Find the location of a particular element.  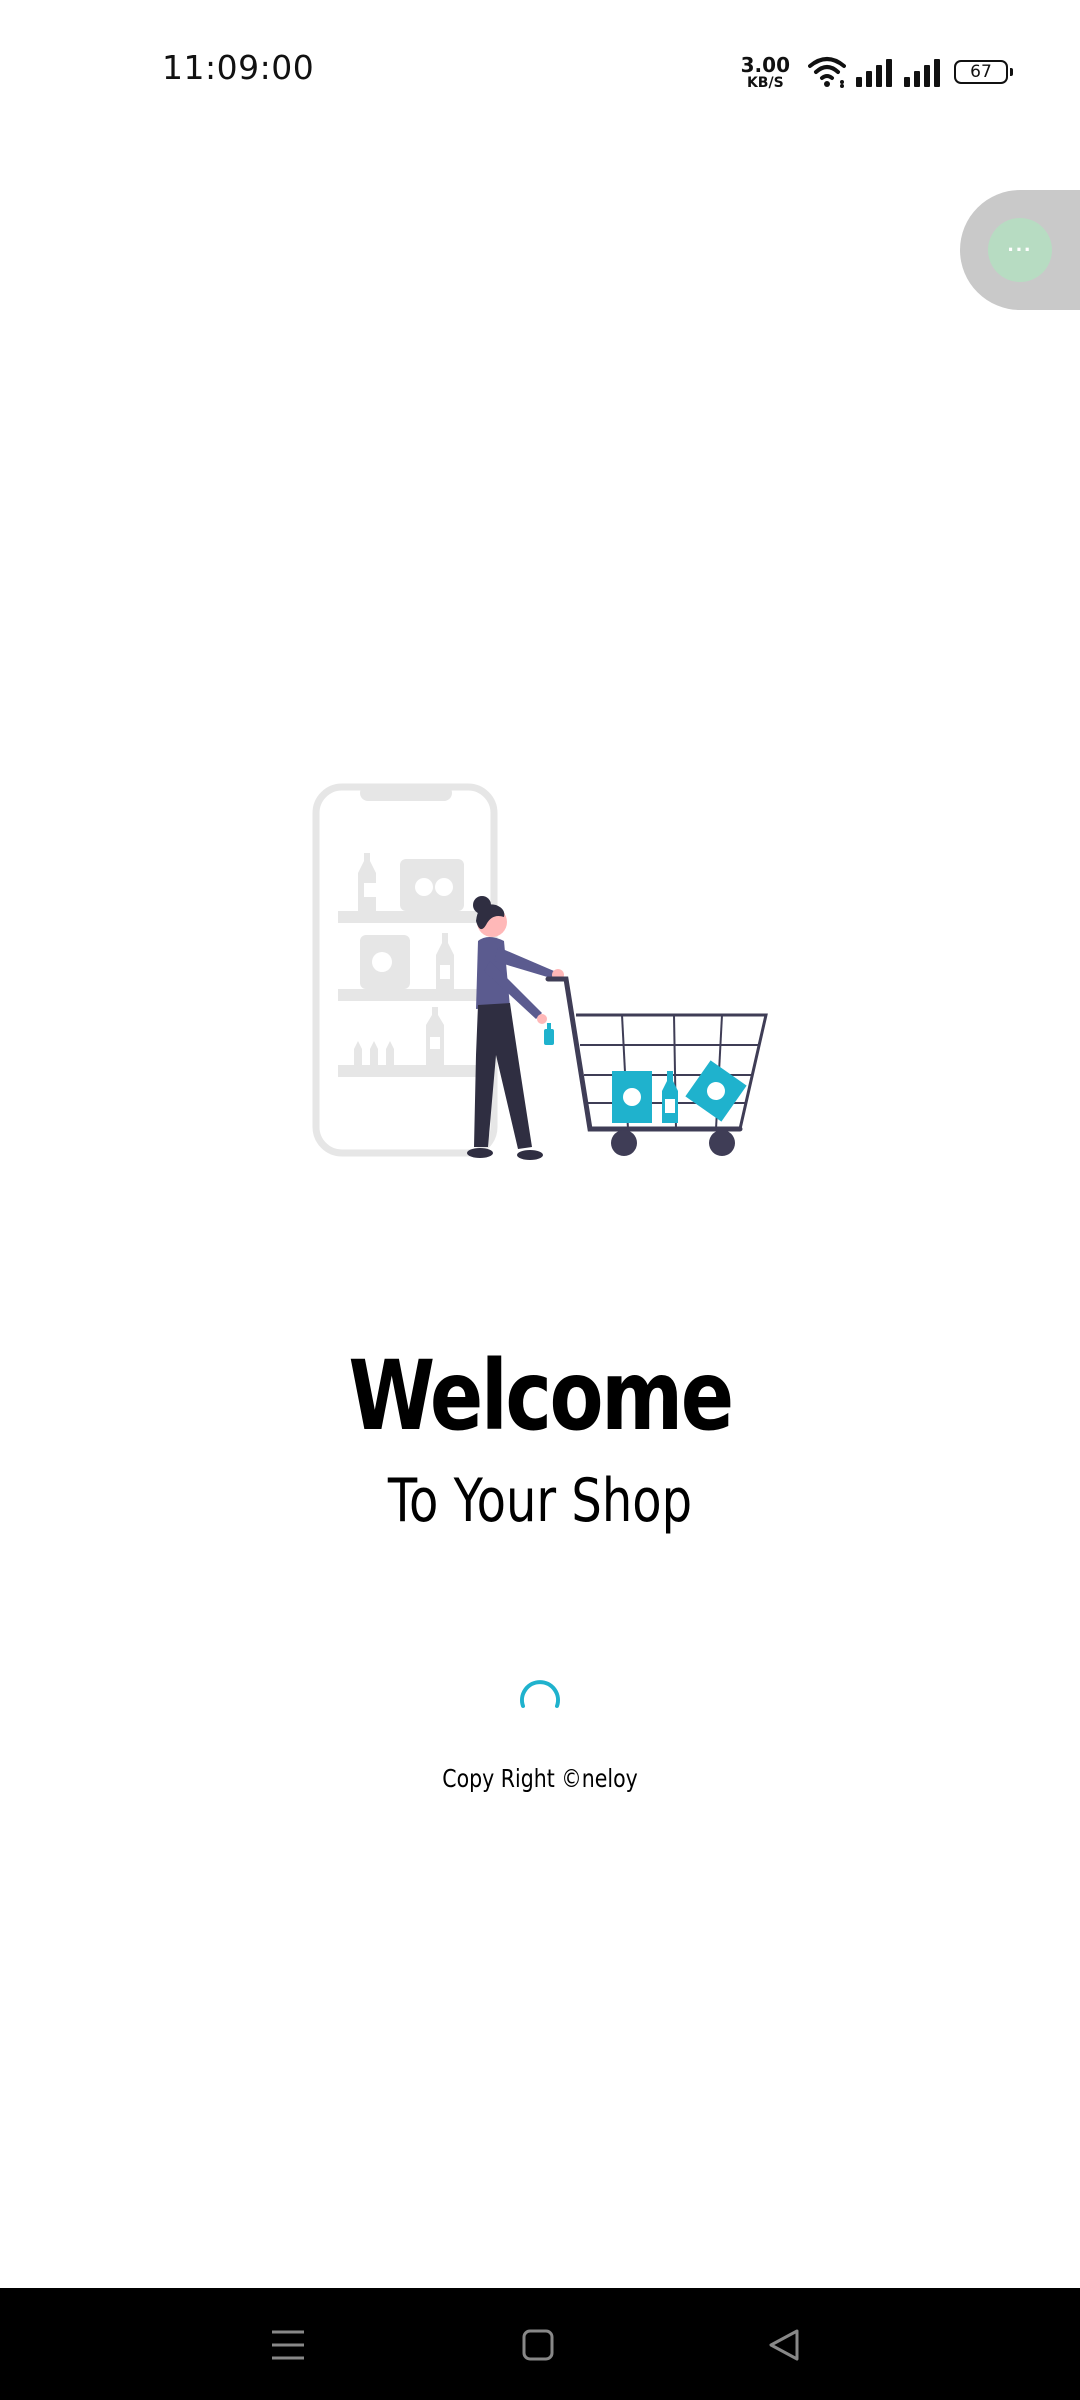

welcome-subtitle: To Your Shop is located at coordinates (540, 1501).